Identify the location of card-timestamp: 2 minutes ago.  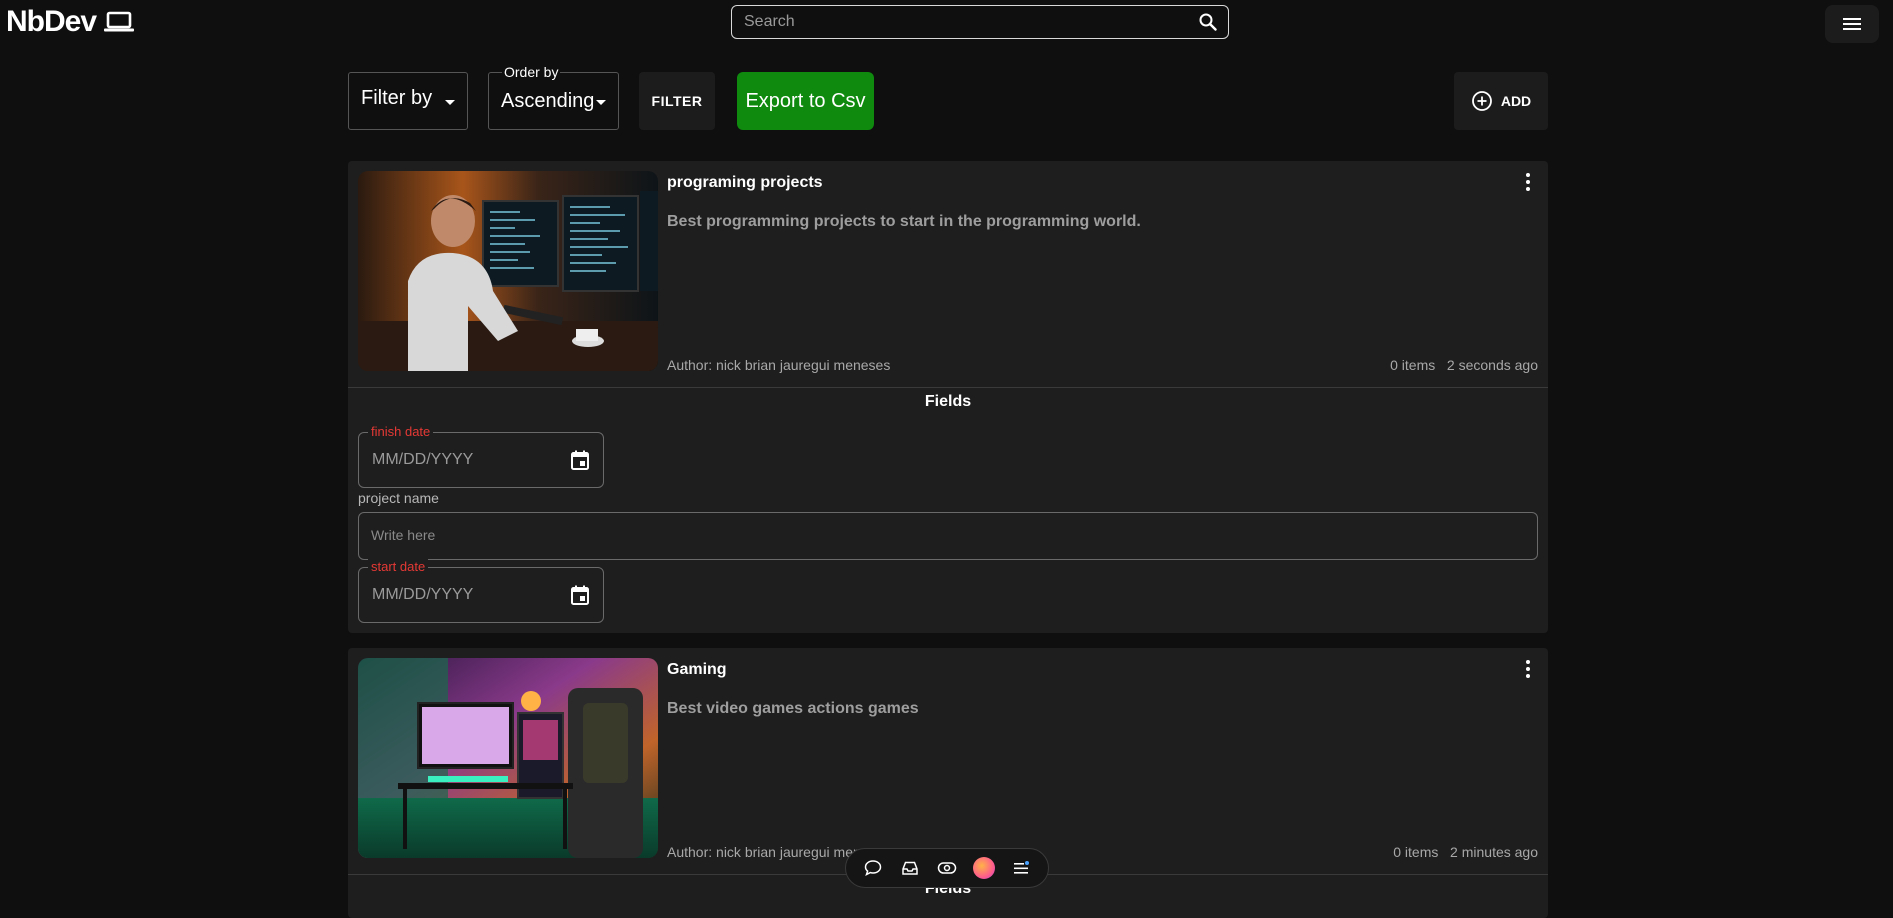
(1494, 852).